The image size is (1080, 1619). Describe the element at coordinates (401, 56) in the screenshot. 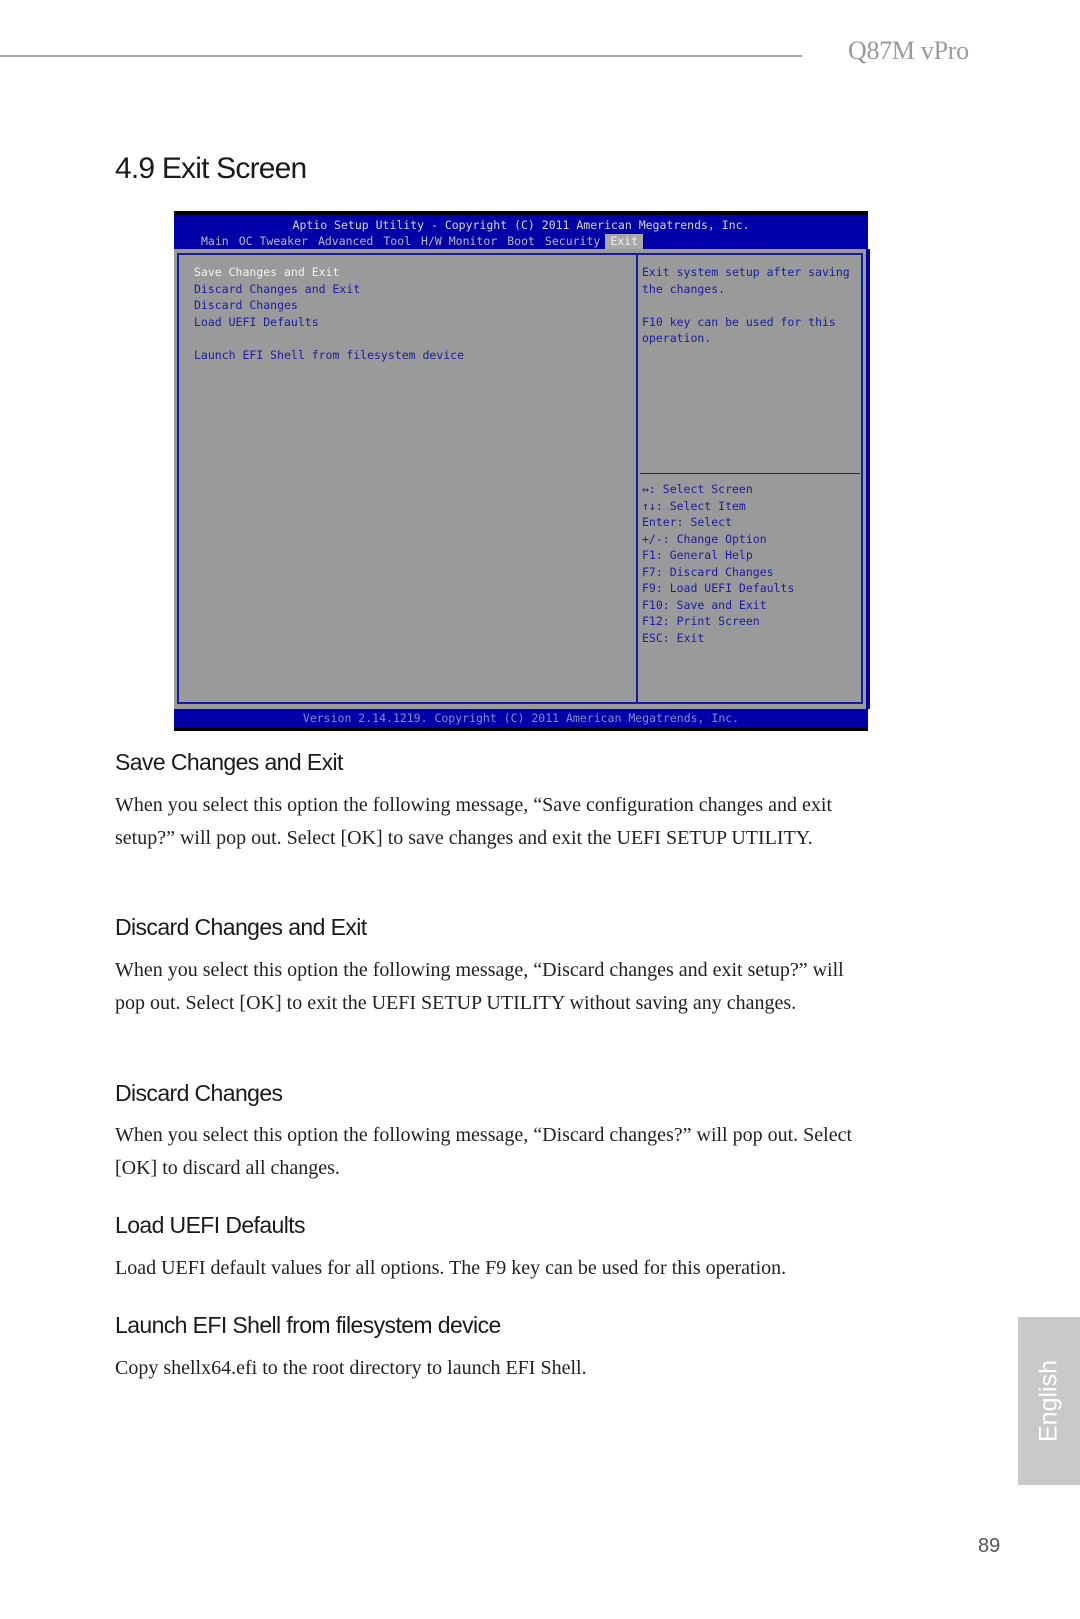

I see `header-rule` at that location.